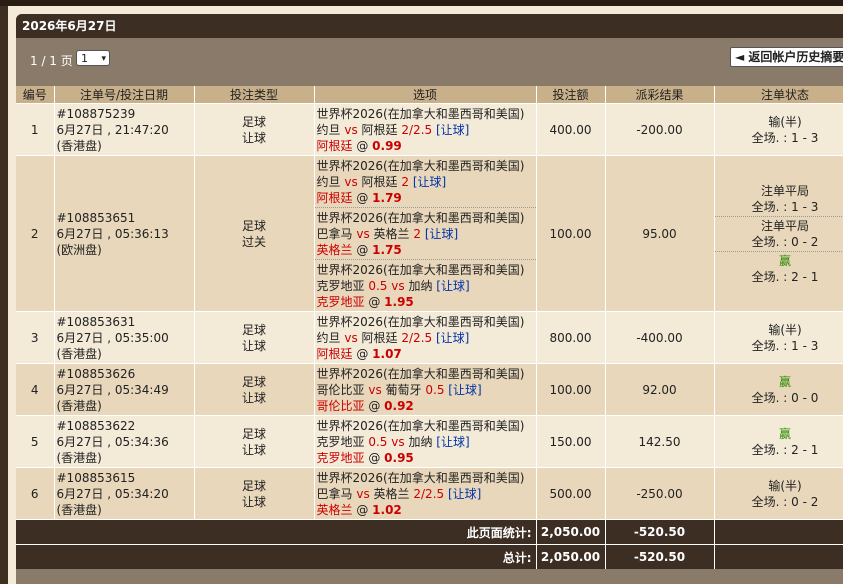 The image size is (843, 584). What do you see at coordinates (660, 441) in the screenshot?
I see `payout-result: 142.50` at bounding box center [660, 441].